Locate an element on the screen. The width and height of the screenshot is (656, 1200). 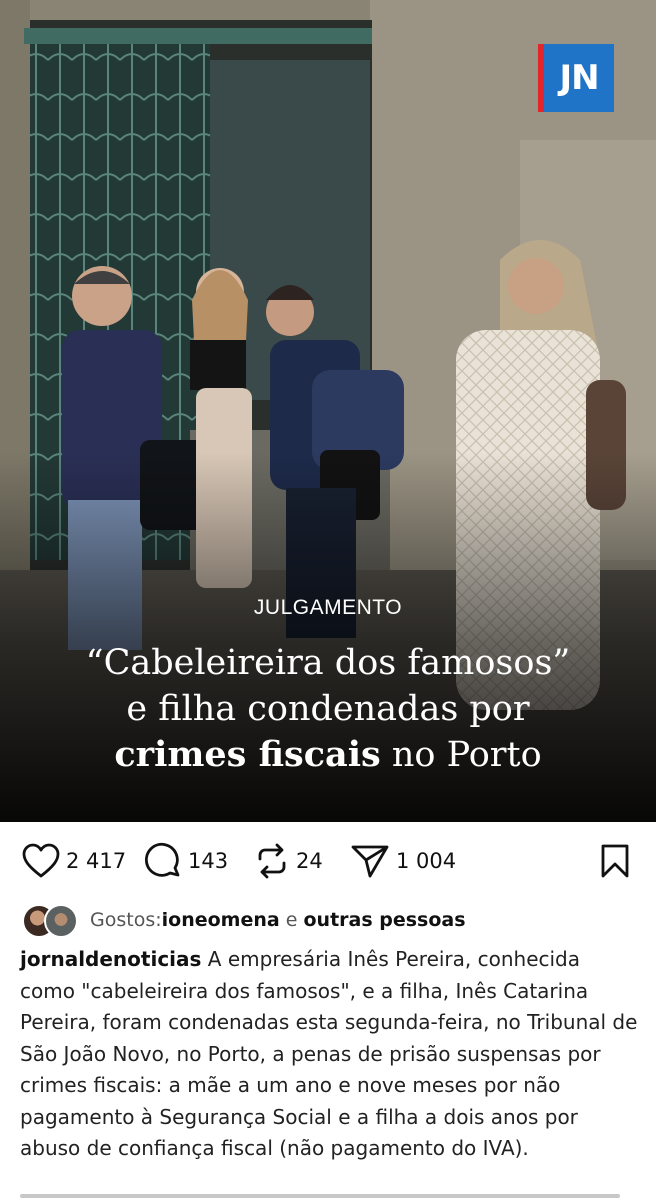
repost-count: 24 is located at coordinates (309, 861).